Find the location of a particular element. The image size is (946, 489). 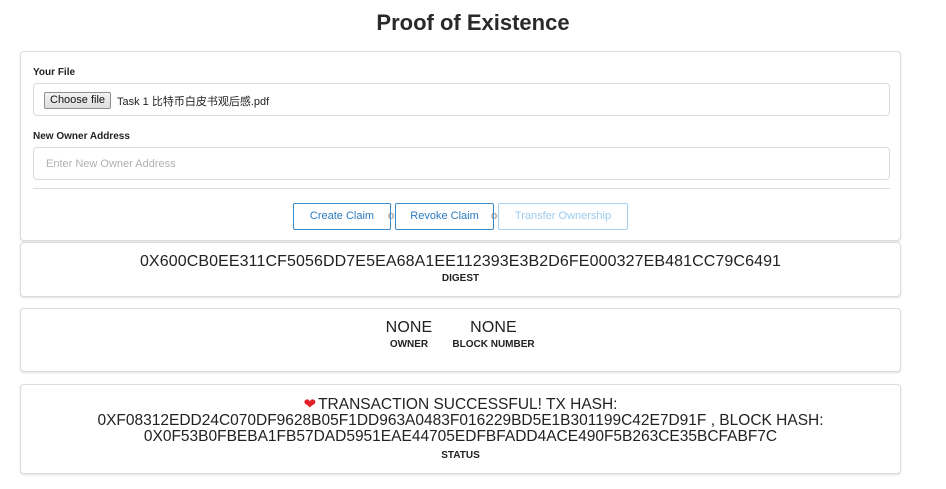

block-number-label: BLOCK NUMBER is located at coordinates (493, 344).